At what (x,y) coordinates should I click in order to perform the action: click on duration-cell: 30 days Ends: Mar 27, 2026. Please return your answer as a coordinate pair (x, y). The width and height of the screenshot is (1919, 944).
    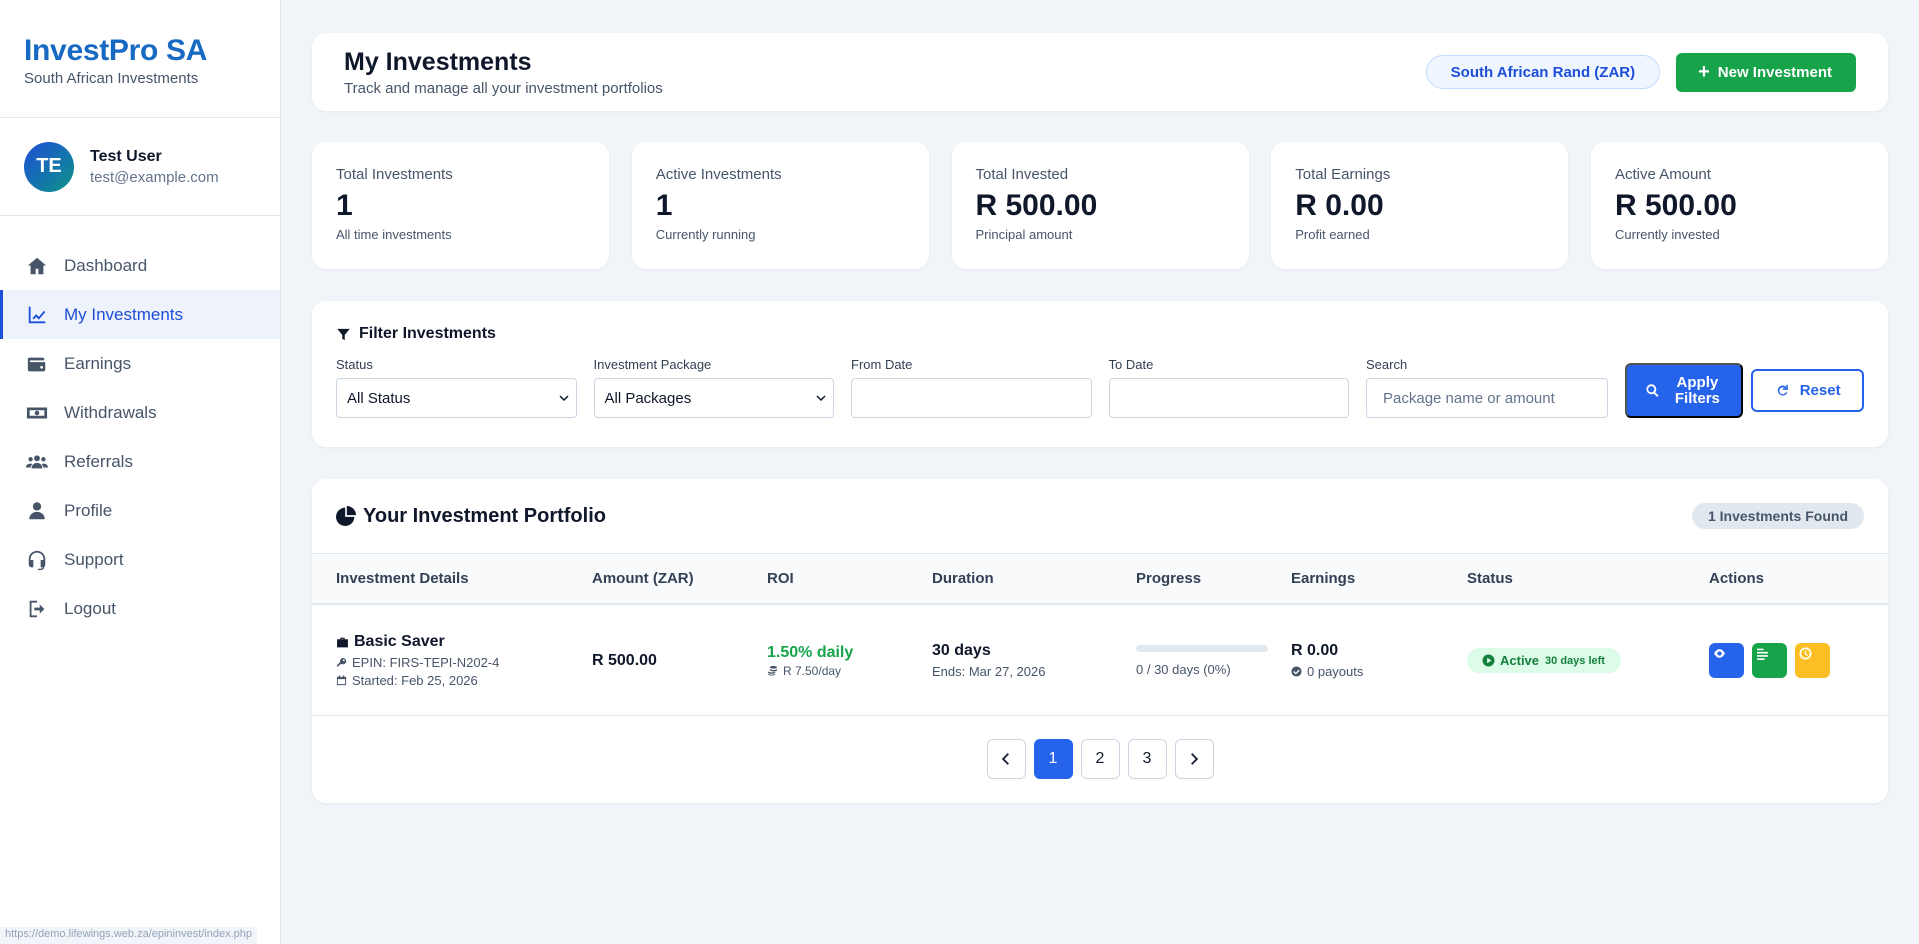
    Looking at the image, I should click on (988, 660).